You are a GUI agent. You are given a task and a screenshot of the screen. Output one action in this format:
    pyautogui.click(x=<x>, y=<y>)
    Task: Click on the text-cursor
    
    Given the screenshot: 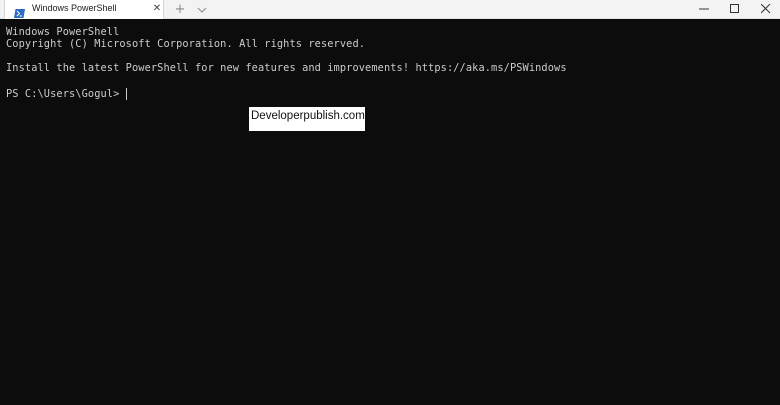 What is the action you would take?
    pyautogui.click(x=126, y=94)
    